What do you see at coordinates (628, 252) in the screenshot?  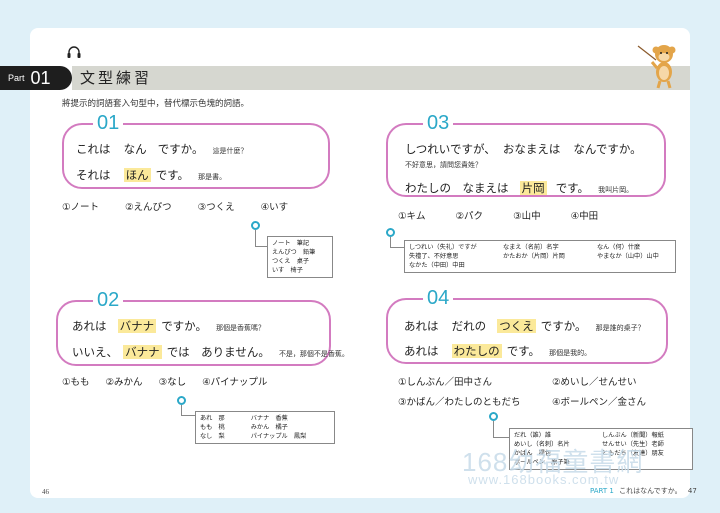 I see `vocab-column: なん（何）什麼 やまなか（山中）山中` at bounding box center [628, 252].